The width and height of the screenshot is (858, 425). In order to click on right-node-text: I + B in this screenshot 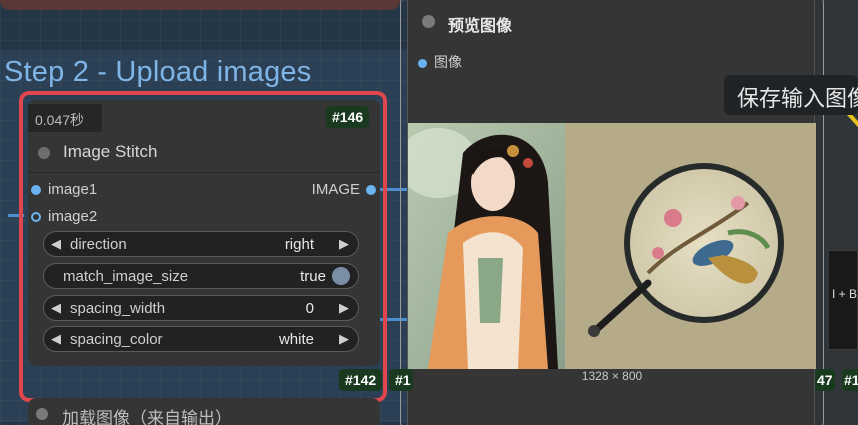, I will do `click(845, 294)`.